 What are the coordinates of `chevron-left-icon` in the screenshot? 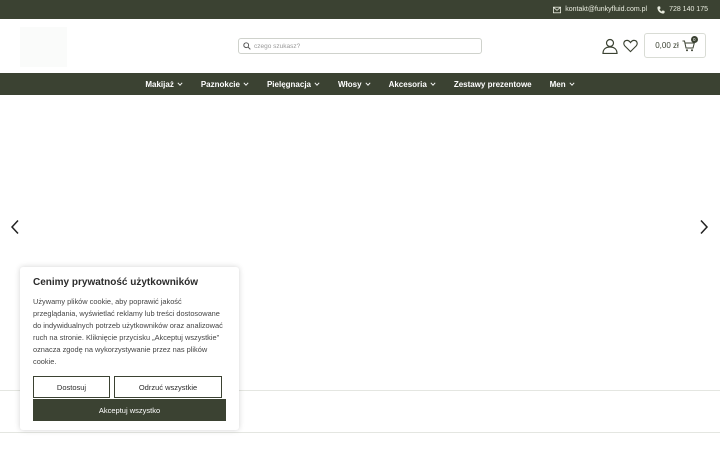 It's located at (15, 227).